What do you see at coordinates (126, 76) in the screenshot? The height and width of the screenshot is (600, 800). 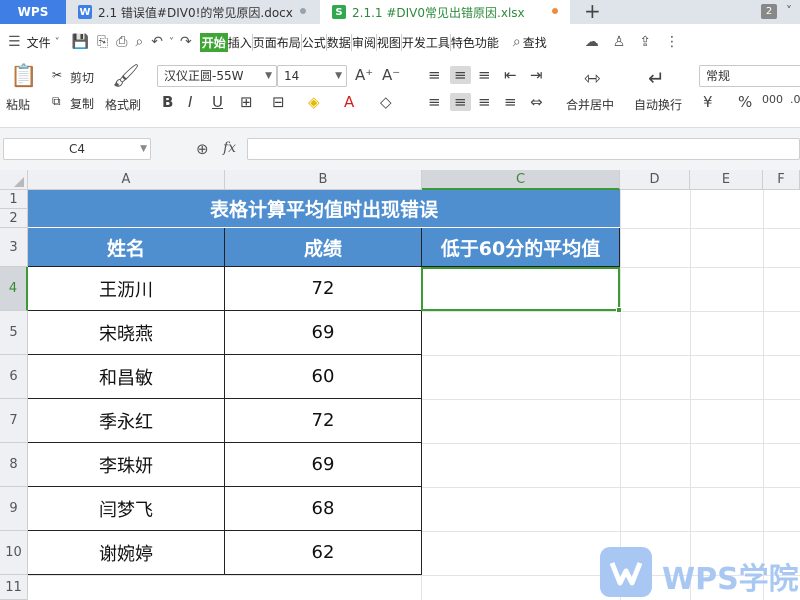 I see `format-painter-icon: 🖌` at bounding box center [126, 76].